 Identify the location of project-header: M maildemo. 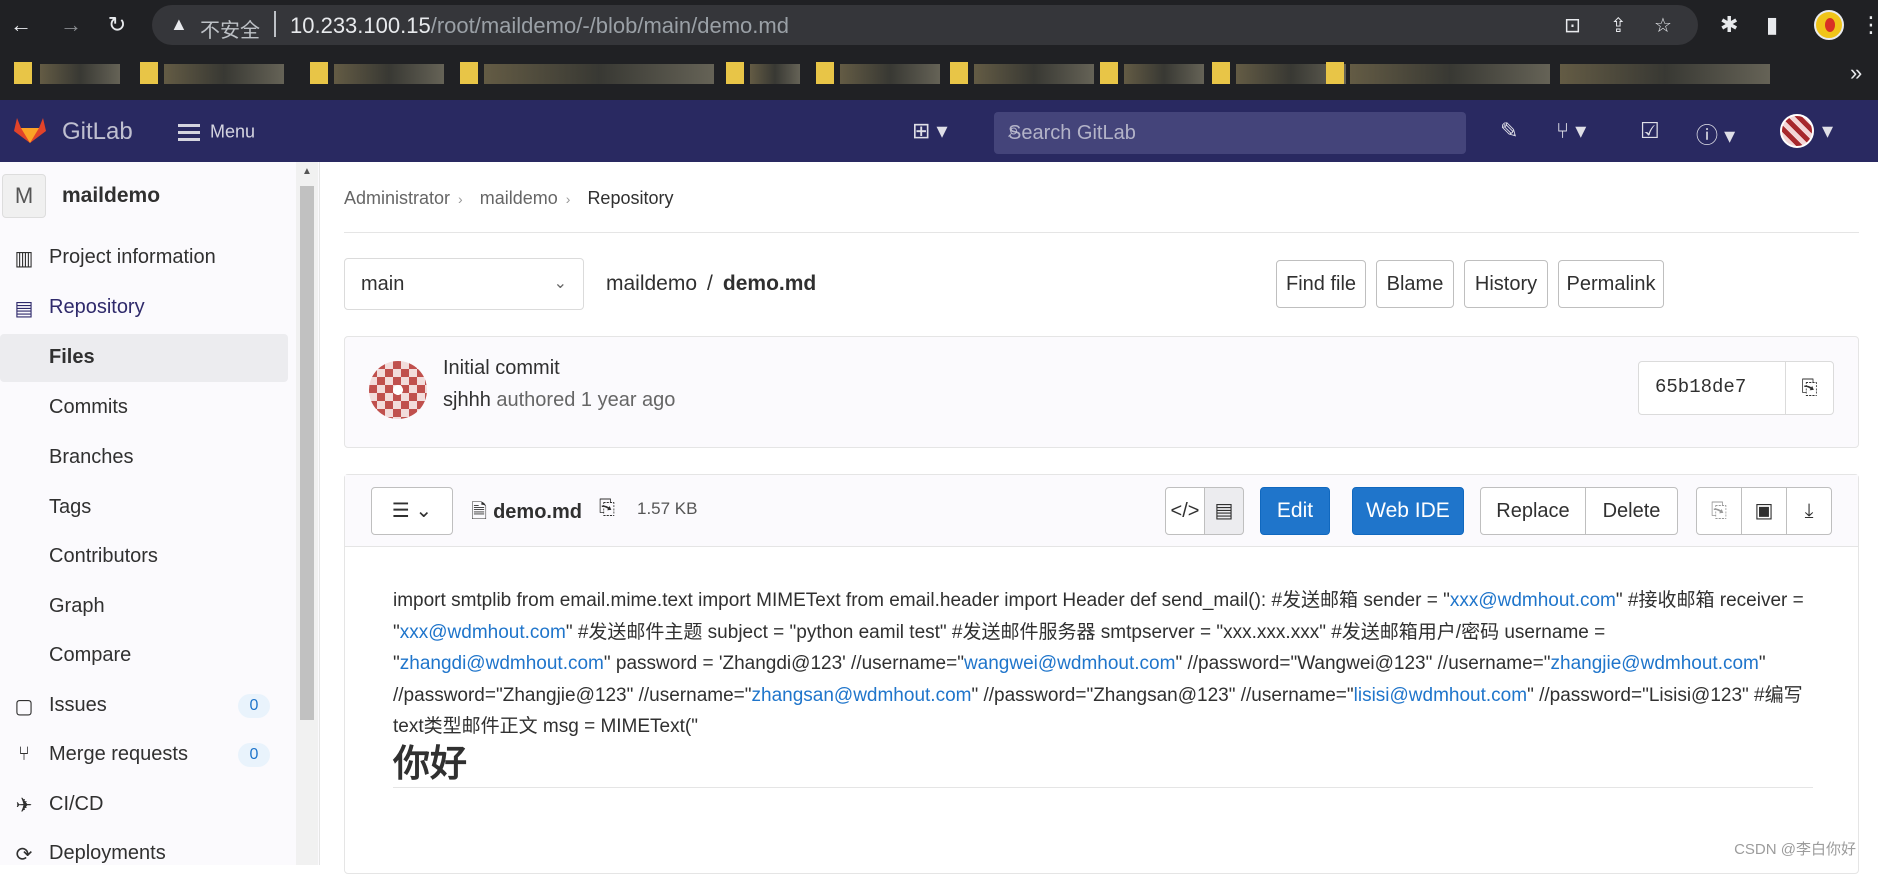
(150, 197).